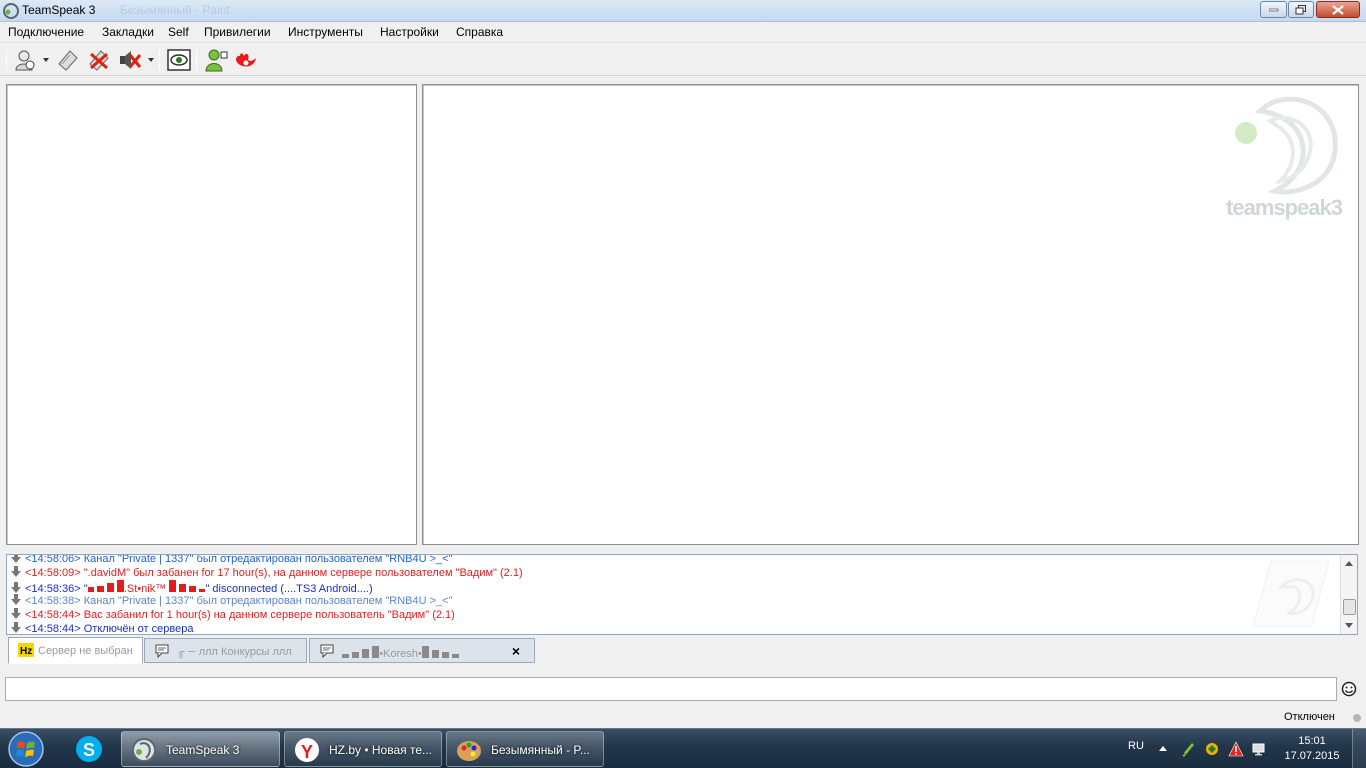  What do you see at coordinates (1212, 749) in the screenshot?
I see `tray-app-icon` at bounding box center [1212, 749].